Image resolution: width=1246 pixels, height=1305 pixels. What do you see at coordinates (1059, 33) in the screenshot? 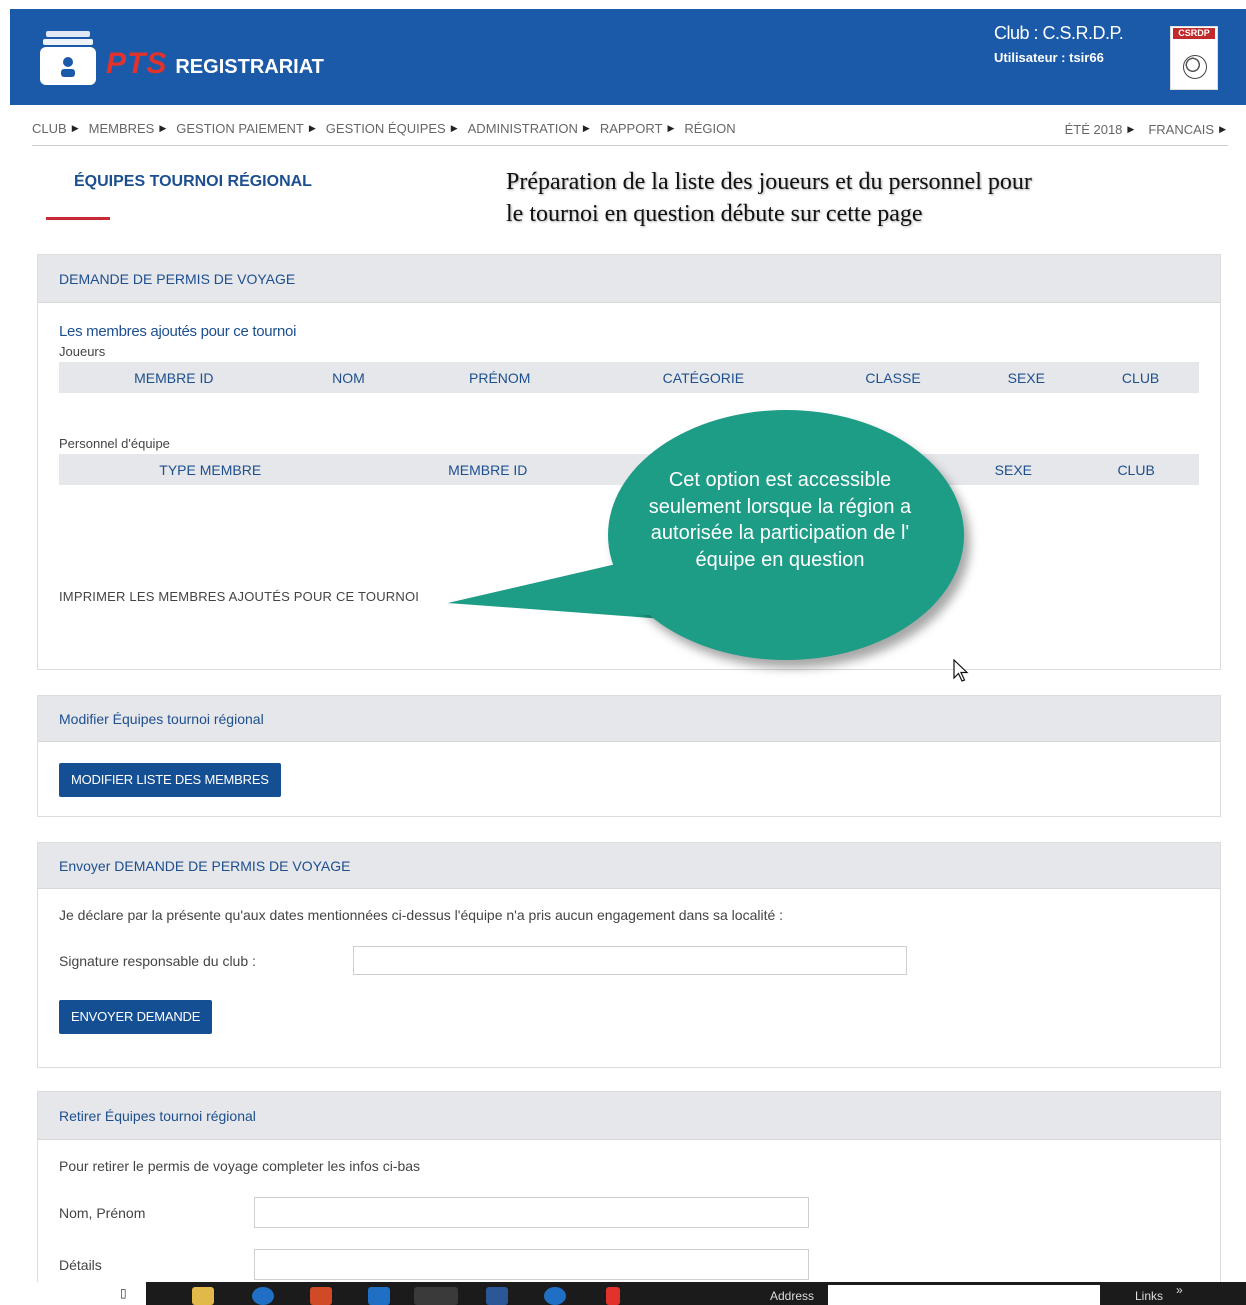
I see `club-name: Club : C.S.R.D.P.` at bounding box center [1059, 33].